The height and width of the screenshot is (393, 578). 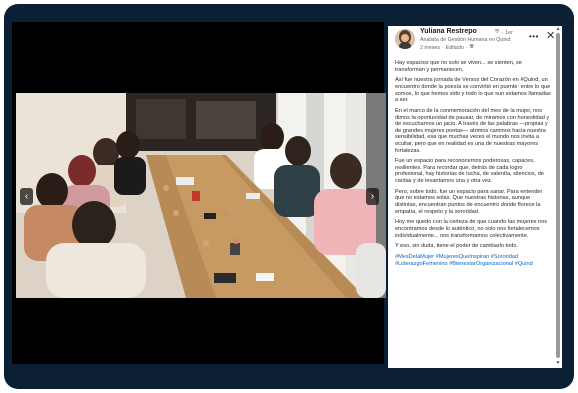 I want to click on post-meta: 2 meses · Editado · 🌐︎, so click(x=447, y=47).